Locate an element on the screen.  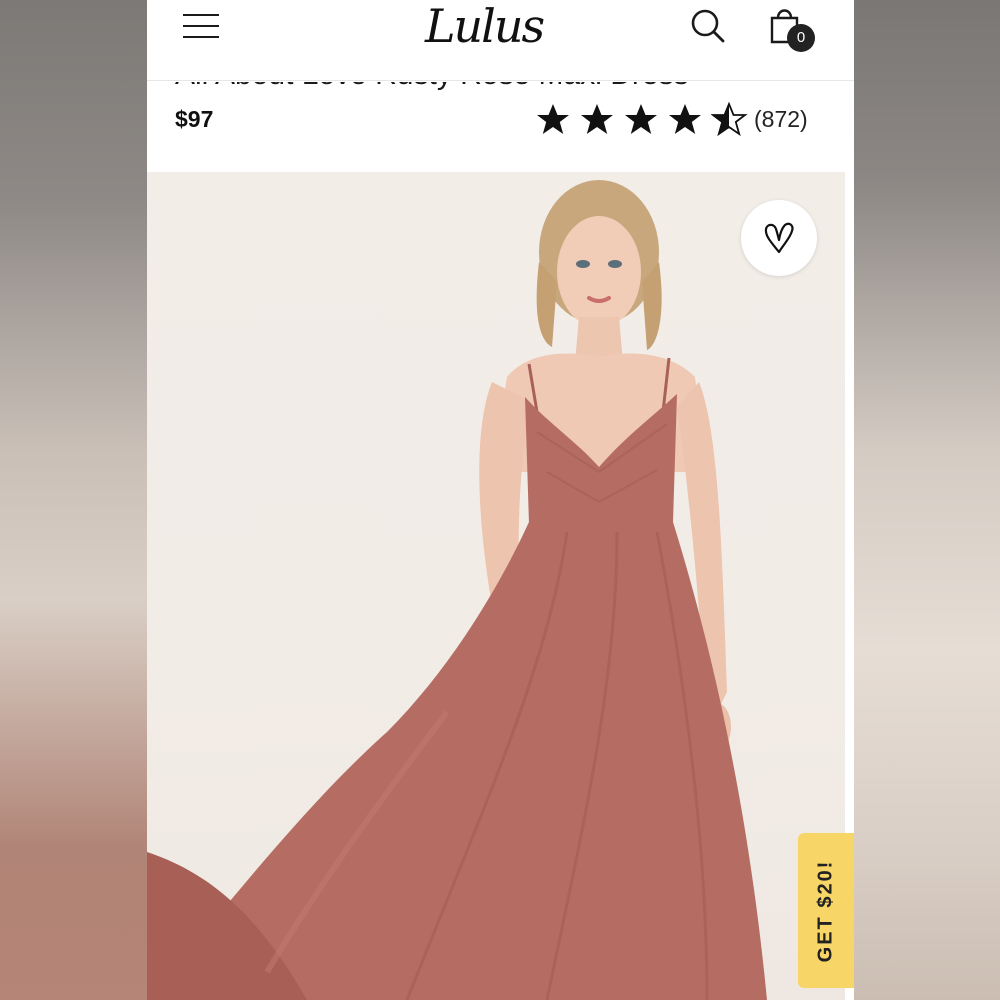
top-navigation-bar: Lulus 0 is located at coordinates (500, 39).